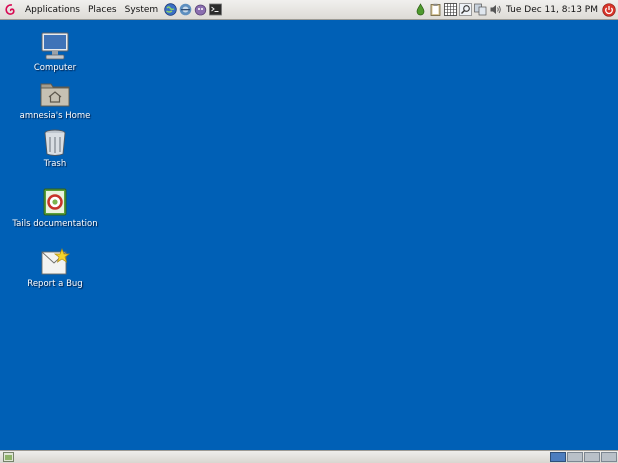 Image resolution: width=618 pixels, height=463 pixels. I want to click on search-icon, so click(465, 9).